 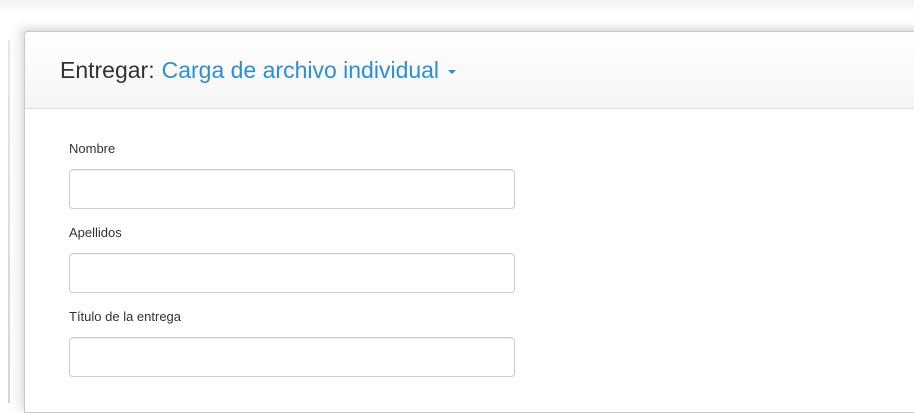 What do you see at coordinates (292, 273) in the screenshot?
I see `last-name-field` at bounding box center [292, 273].